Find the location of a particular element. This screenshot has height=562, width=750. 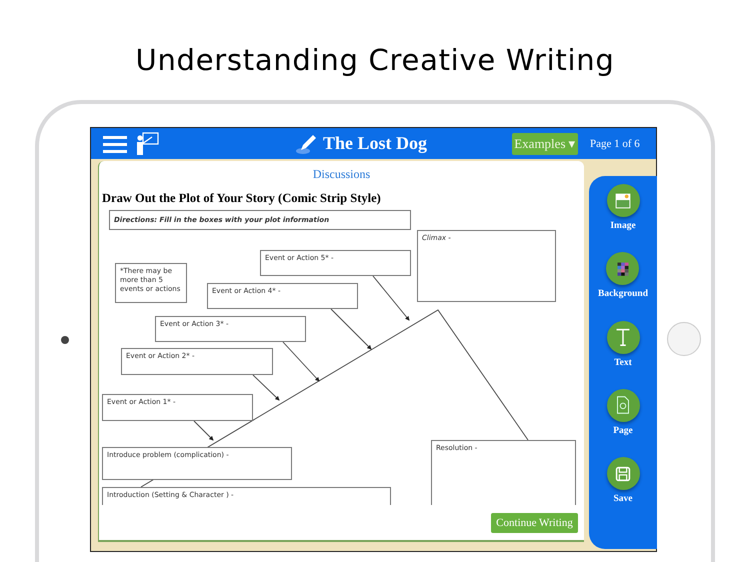

tool-label: Save is located at coordinates (623, 499).